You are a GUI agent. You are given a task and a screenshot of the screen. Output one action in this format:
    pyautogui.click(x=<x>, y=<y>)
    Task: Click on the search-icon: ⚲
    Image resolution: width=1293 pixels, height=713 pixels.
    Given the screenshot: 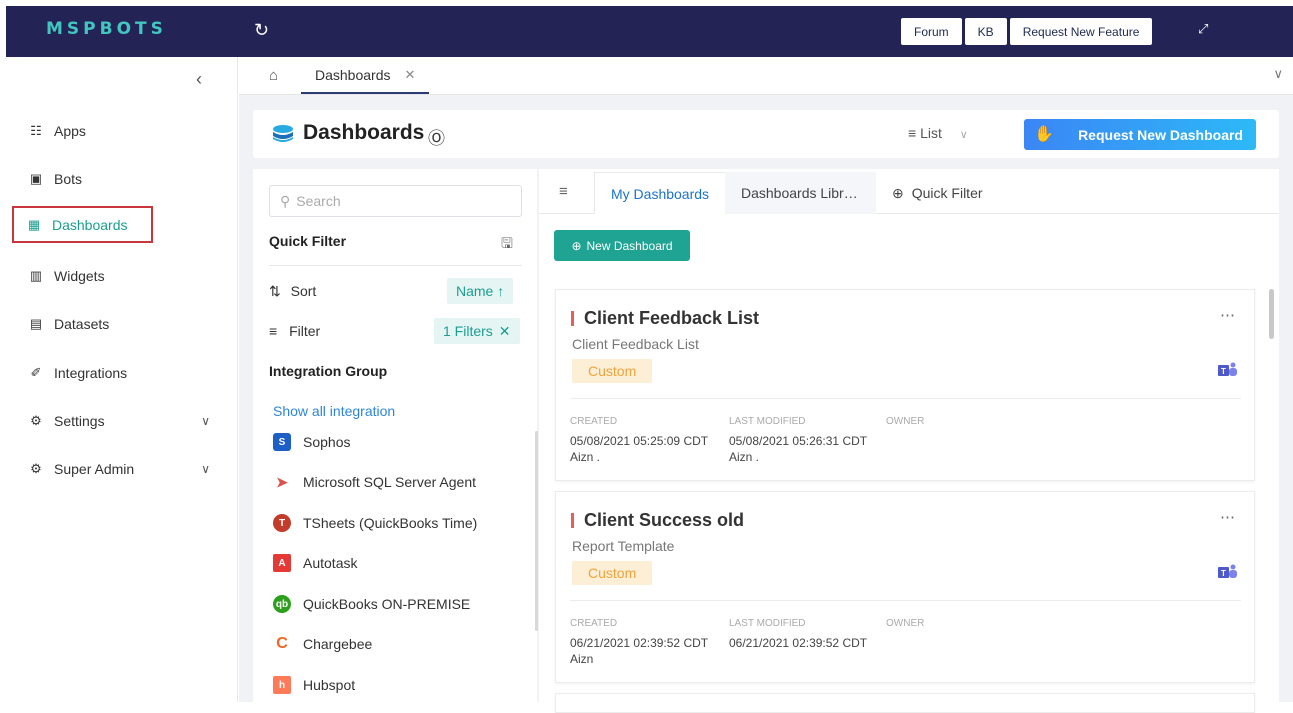 What is the action you would take?
    pyautogui.click(x=285, y=200)
    